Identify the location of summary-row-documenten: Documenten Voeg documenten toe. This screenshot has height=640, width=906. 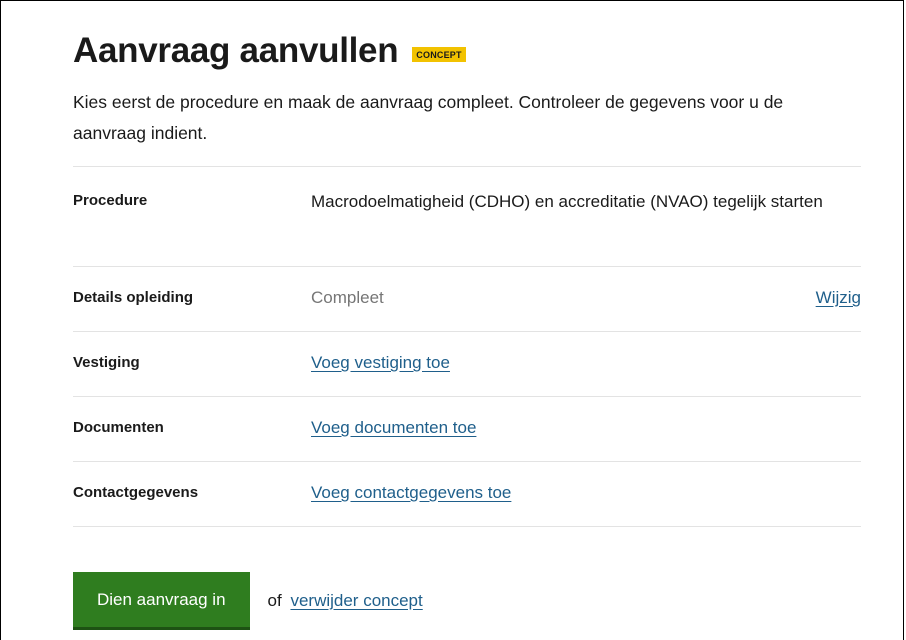
(467, 429).